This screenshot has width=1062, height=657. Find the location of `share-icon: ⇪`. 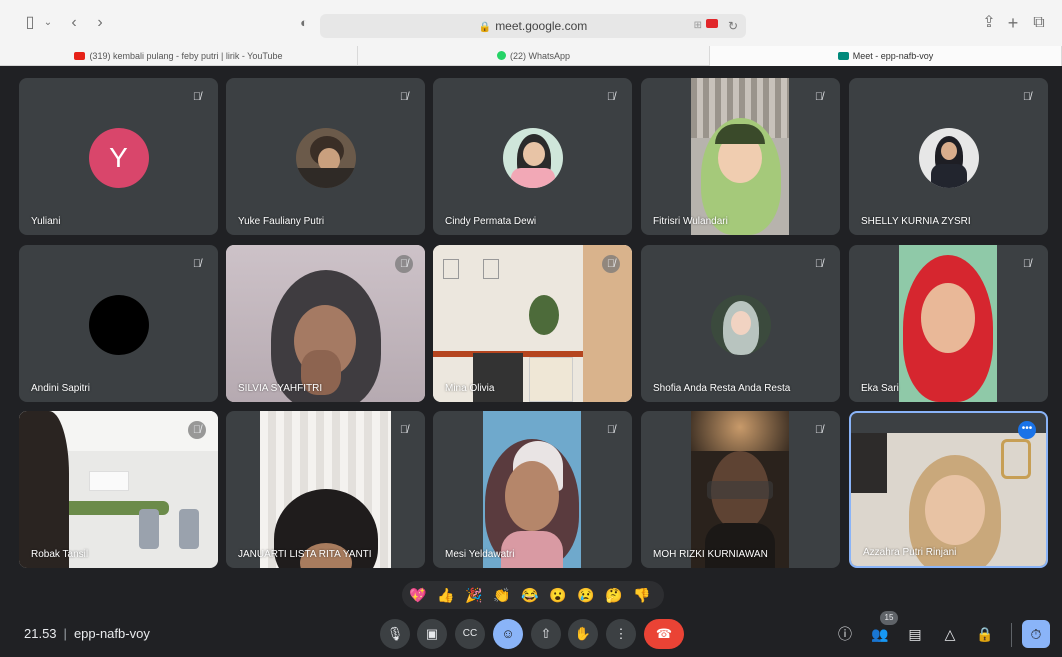

share-icon: ⇪ is located at coordinates (989, 23).